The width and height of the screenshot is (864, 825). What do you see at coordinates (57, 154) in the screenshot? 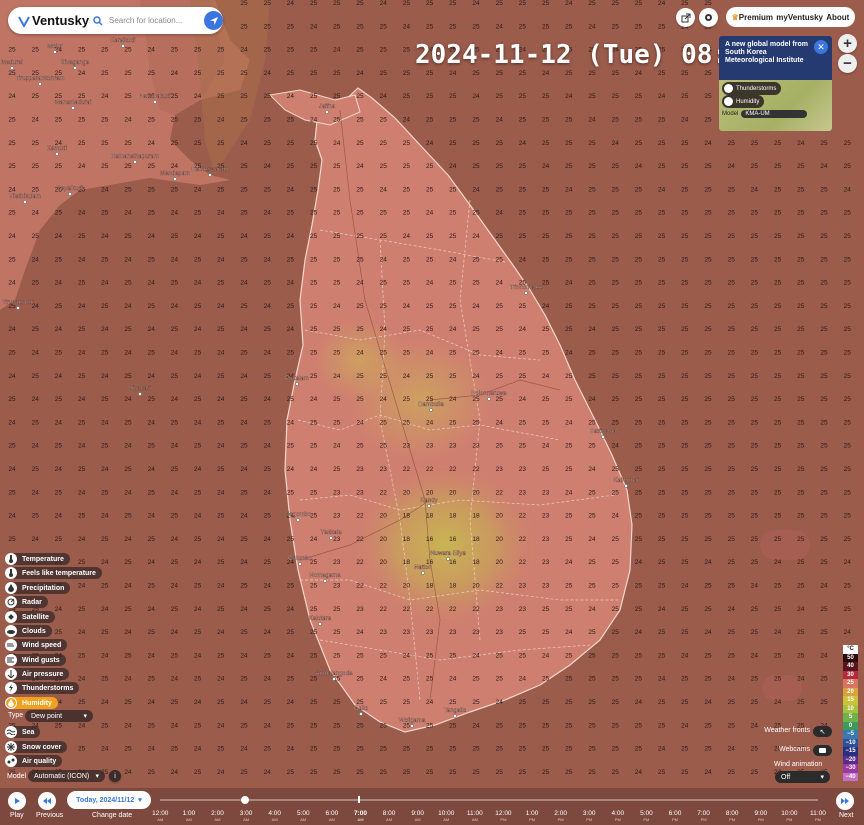
I see `city-dot` at bounding box center [57, 154].